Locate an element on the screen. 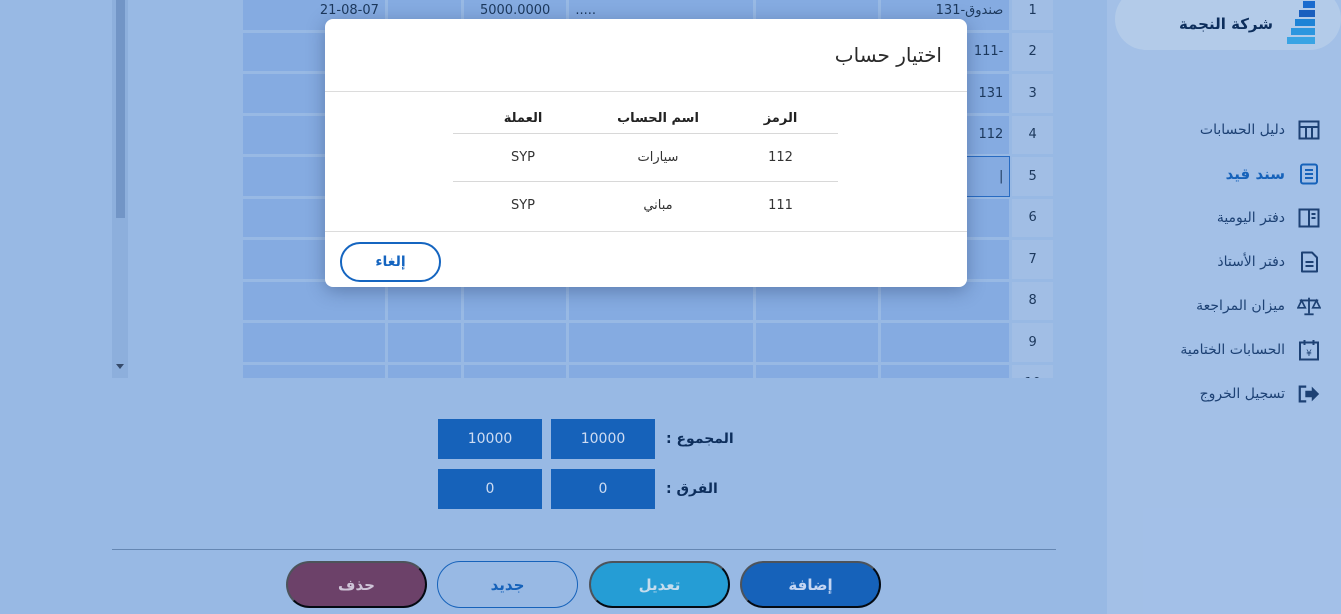 Image resolution: width=1341 pixels, height=614 pixels. currency-header: العملة is located at coordinates (523, 119).